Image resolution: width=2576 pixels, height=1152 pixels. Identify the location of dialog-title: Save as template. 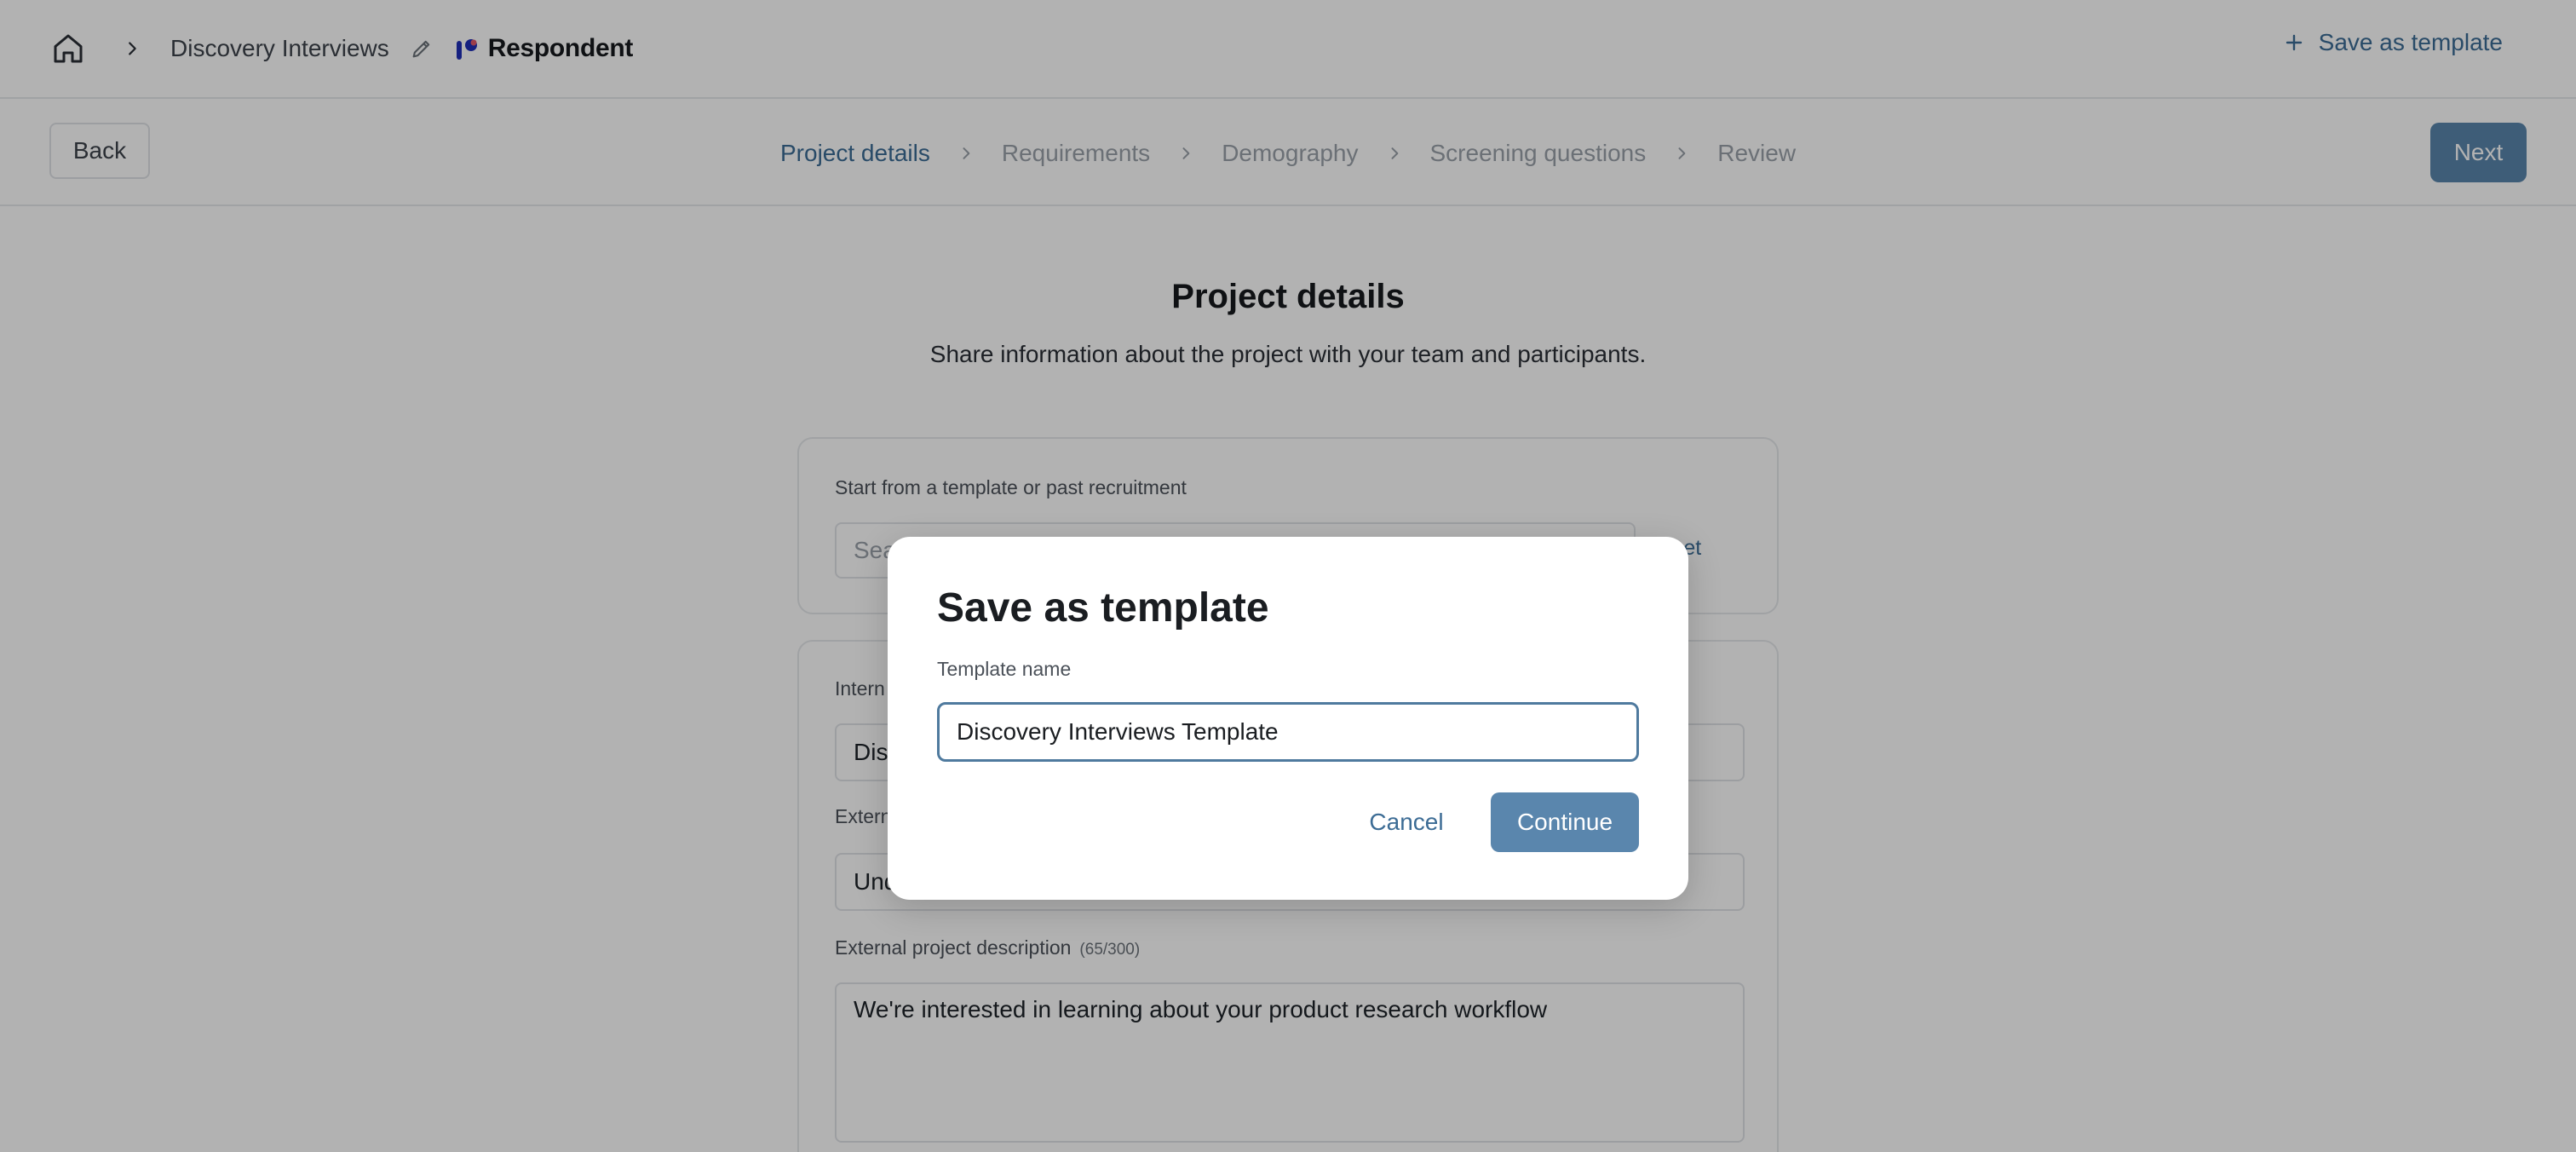
(1103, 608).